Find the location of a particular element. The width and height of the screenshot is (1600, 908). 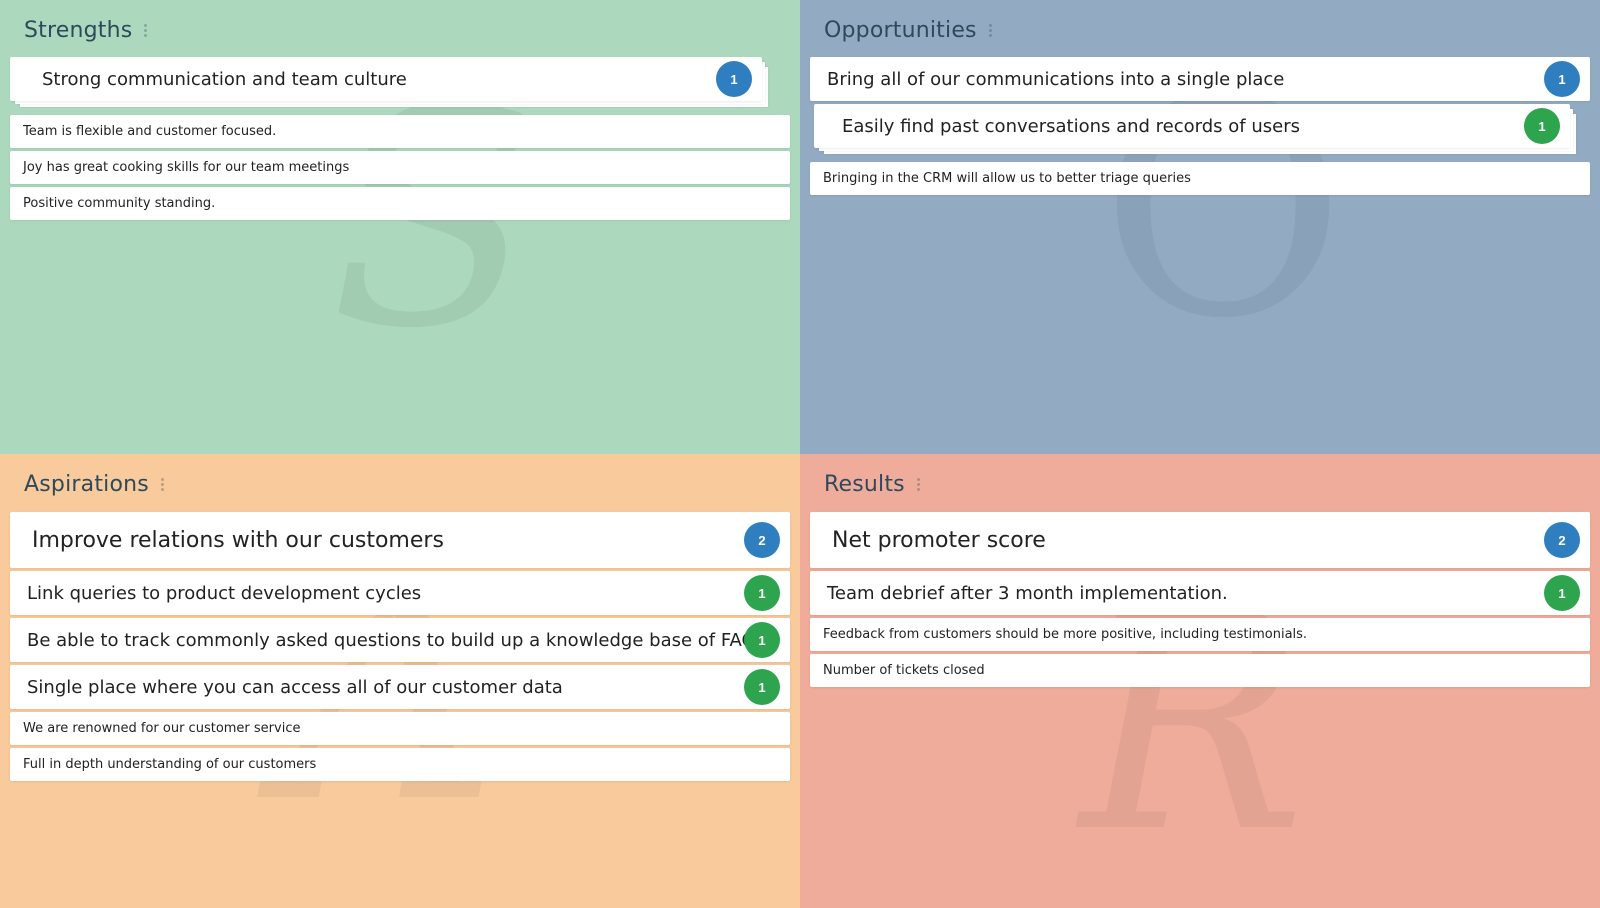

strengths-header: Strengths is located at coordinates (86, 30).